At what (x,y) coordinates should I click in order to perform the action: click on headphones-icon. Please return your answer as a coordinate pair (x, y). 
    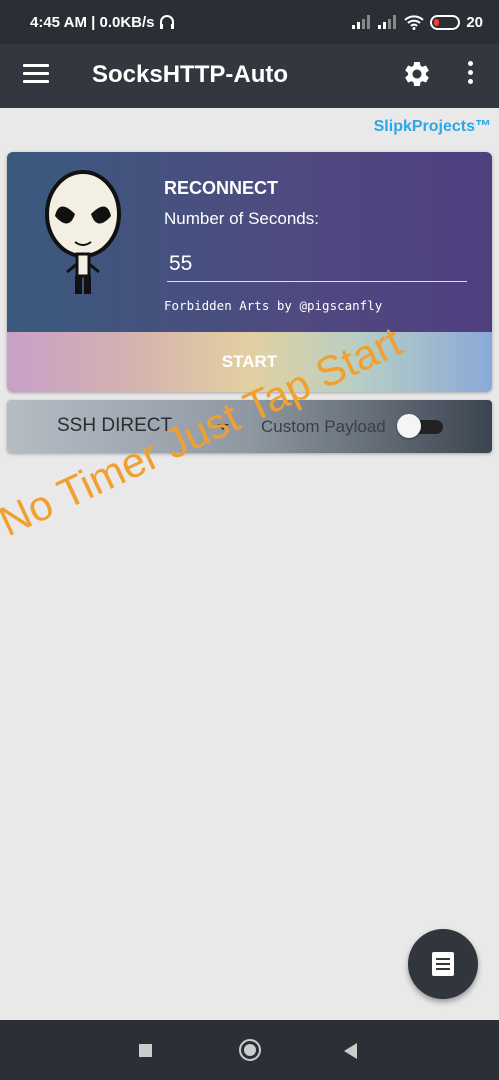
    Looking at the image, I should click on (166, 22).